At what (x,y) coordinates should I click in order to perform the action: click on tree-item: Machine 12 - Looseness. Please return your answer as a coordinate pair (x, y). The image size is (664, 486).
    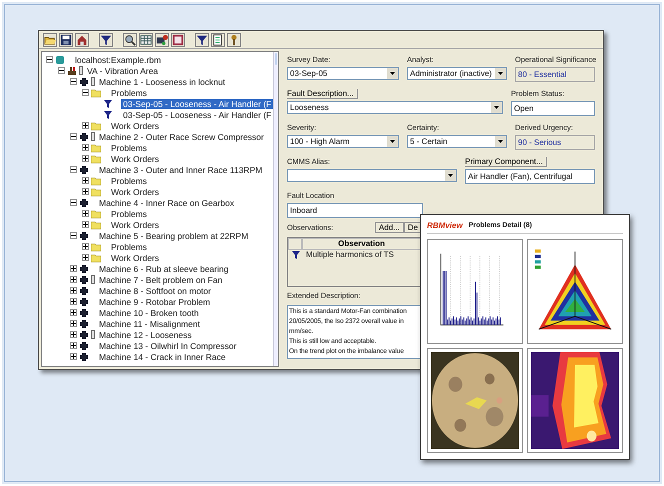
    Looking at the image, I should click on (145, 335).